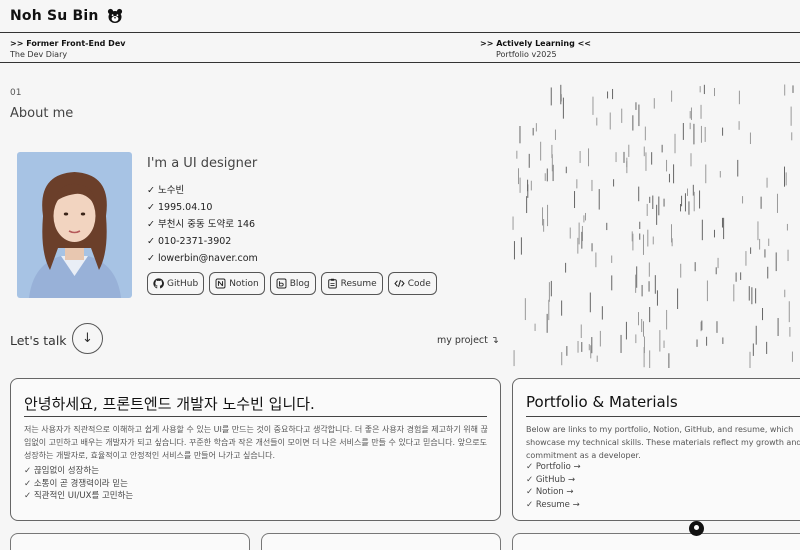  I want to click on intro-card-title: 안녕하세요, 프론트엔드 개발자 노수빈 입니다., so click(169, 404).